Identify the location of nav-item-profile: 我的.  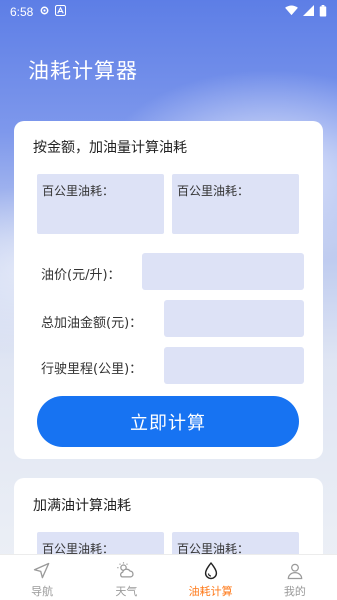
(295, 577).